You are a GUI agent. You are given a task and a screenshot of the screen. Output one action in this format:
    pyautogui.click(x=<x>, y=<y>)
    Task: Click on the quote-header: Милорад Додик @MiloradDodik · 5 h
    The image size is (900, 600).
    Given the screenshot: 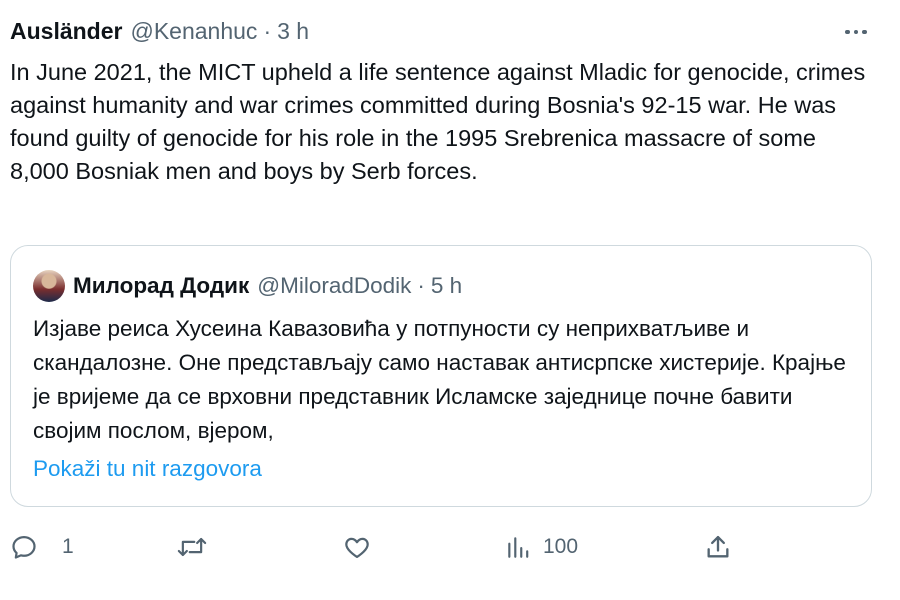 What is the action you would take?
    pyautogui.click(x=247, y=286)
    